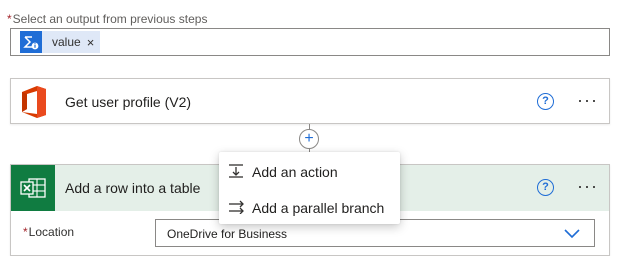  I want to click on location-label: *Location, so click(48, 232).